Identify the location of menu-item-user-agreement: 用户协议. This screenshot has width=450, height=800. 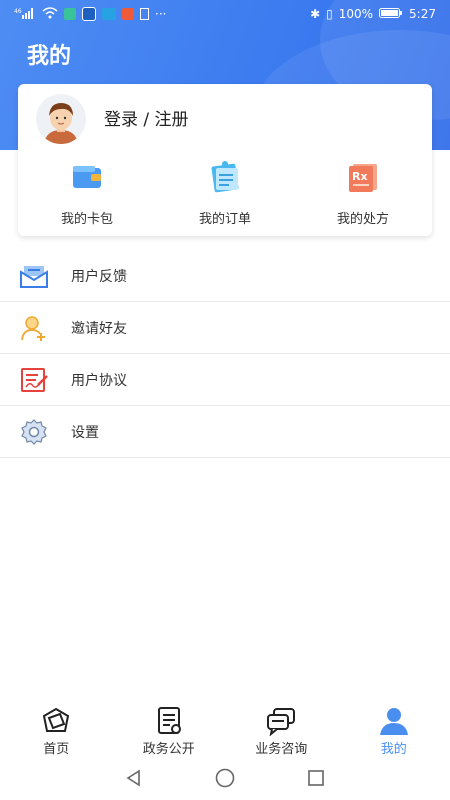
(225, 380).